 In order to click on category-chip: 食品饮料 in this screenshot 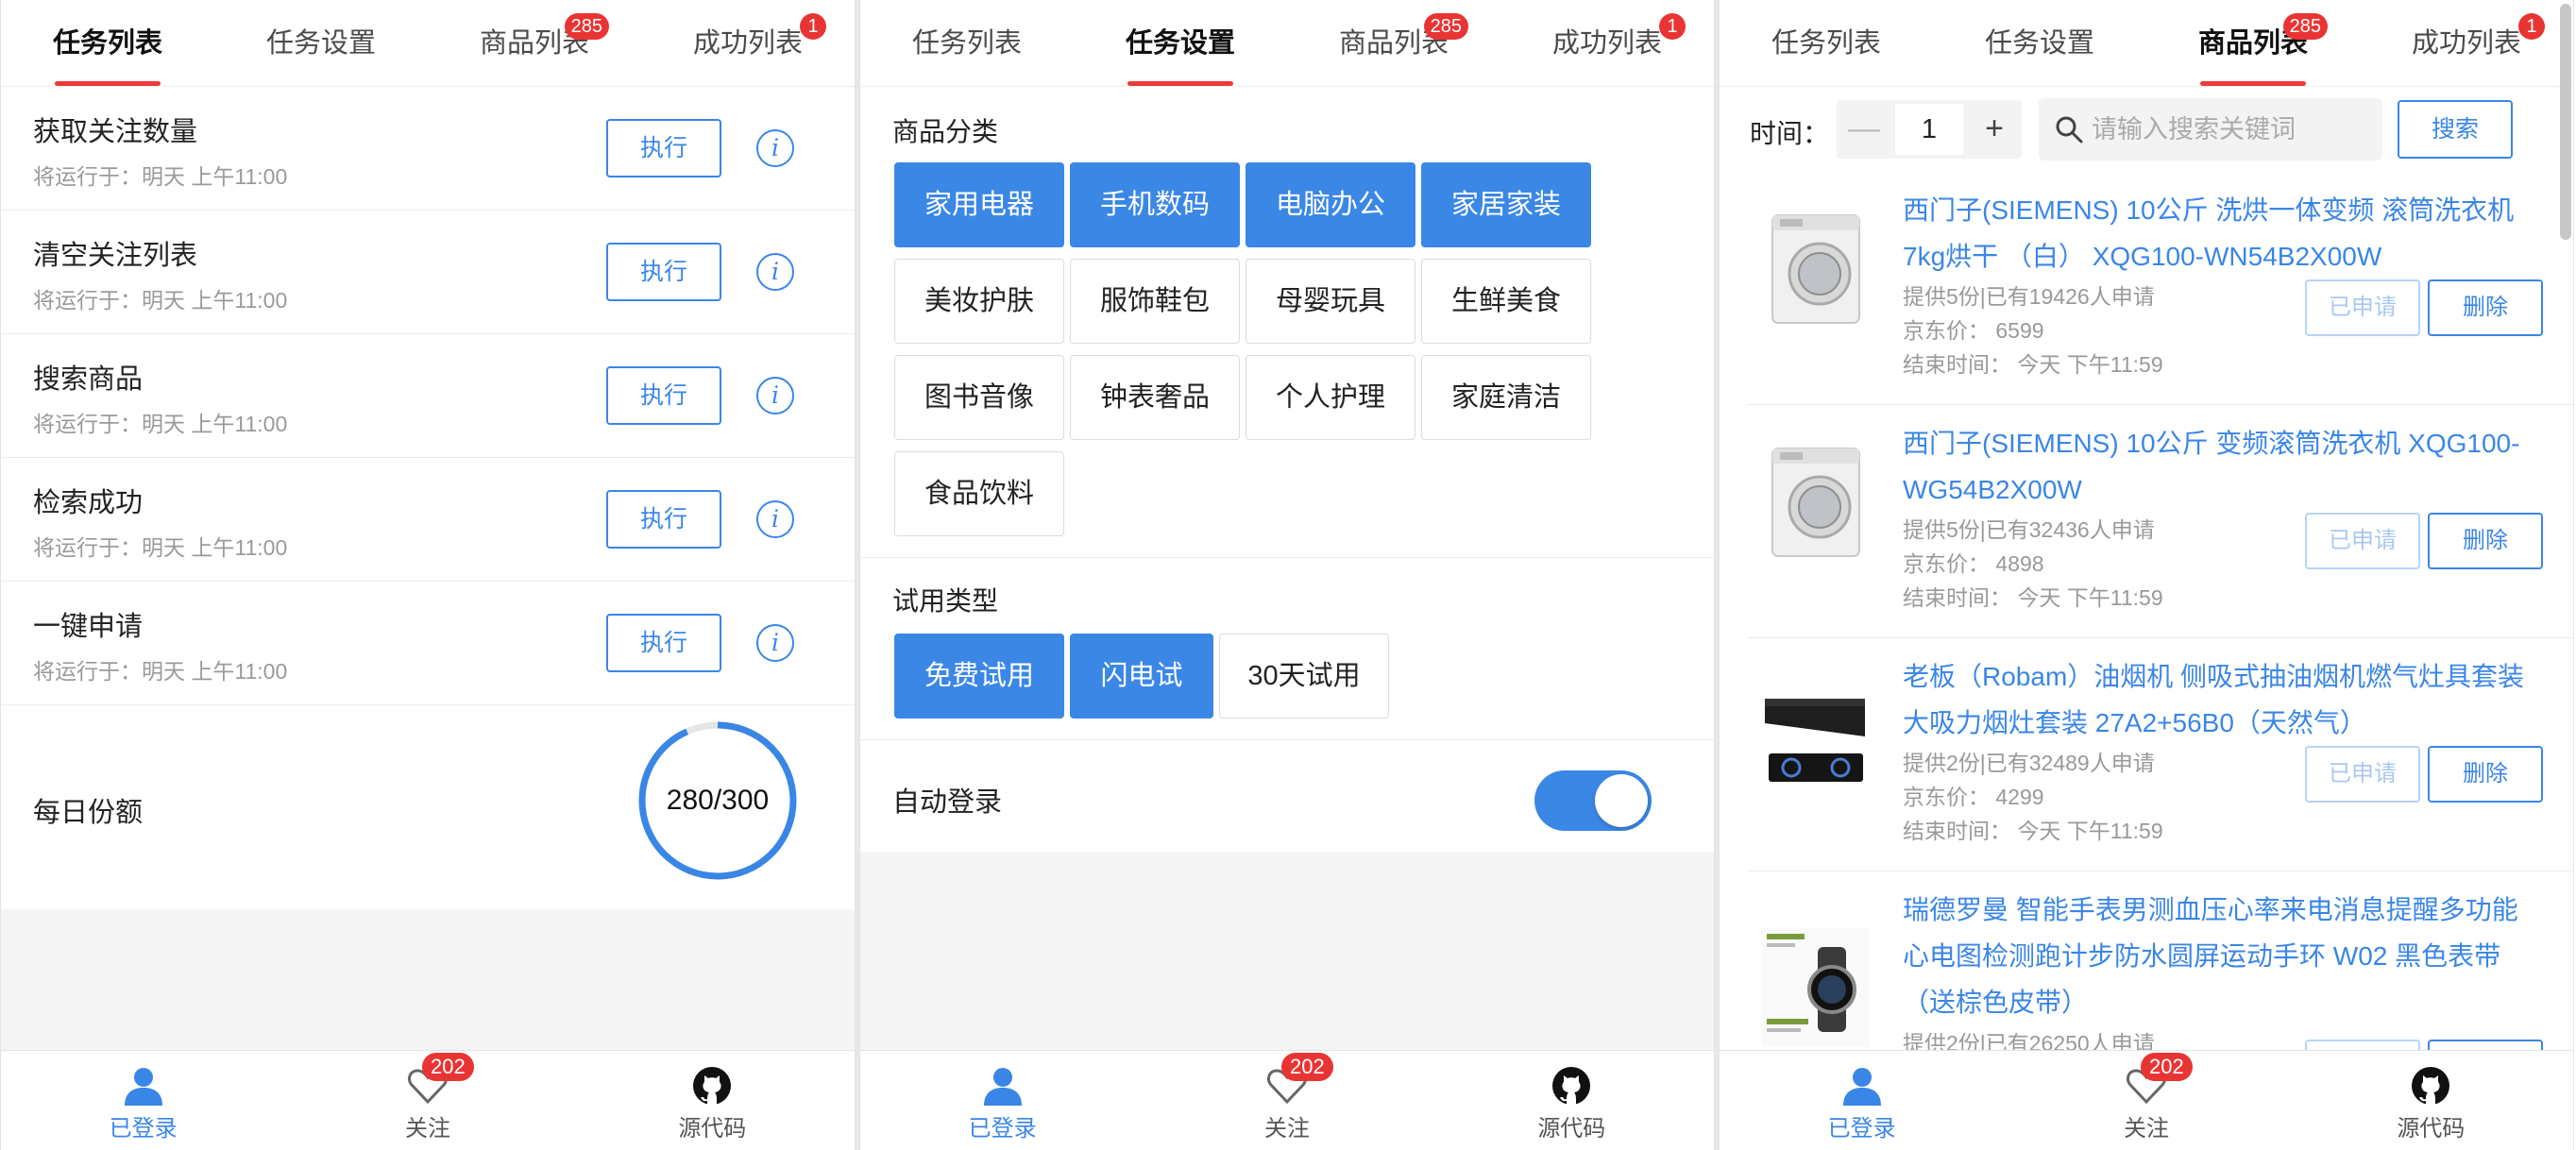, I will do `click(979, 494)`.